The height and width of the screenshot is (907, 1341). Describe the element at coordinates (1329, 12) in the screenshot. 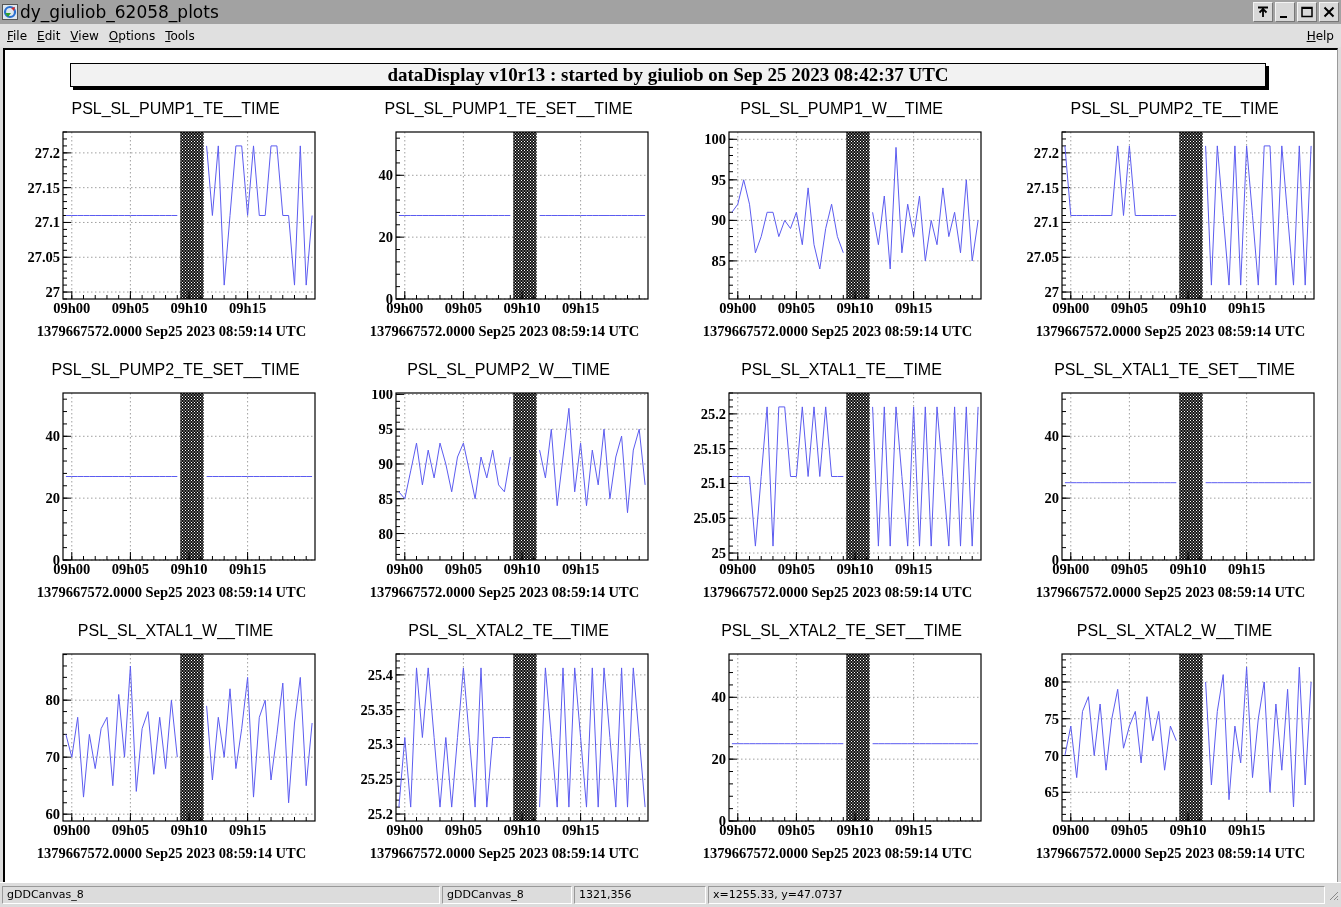

I see `close-button` at that location.